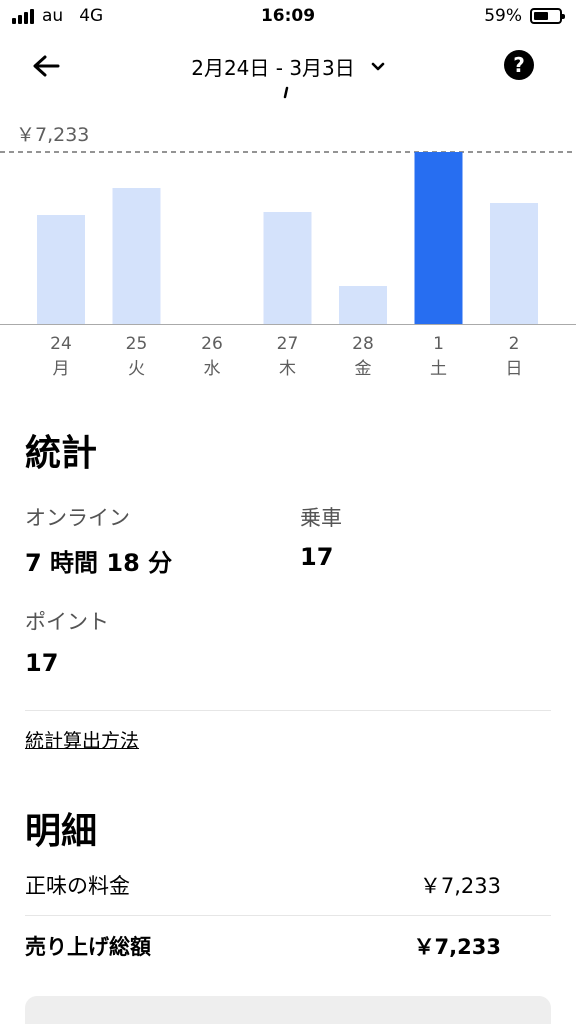  What do you see at coordinates (363, 344) in the screenshot?
I see `x-tick-day: 28` at bounding box center [363, 344].